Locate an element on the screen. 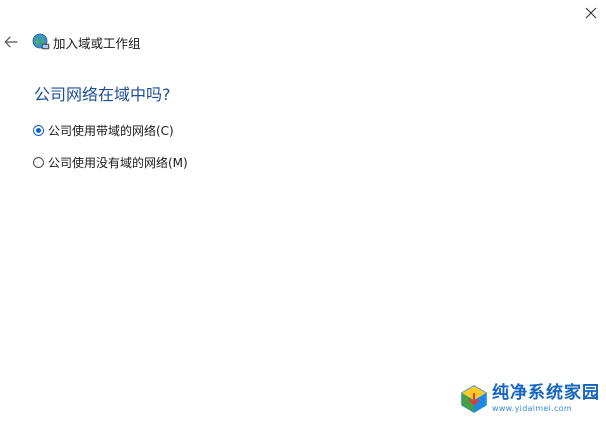 The image size is (606, 422). radio-with-domain is located at coordinates (38, 130).